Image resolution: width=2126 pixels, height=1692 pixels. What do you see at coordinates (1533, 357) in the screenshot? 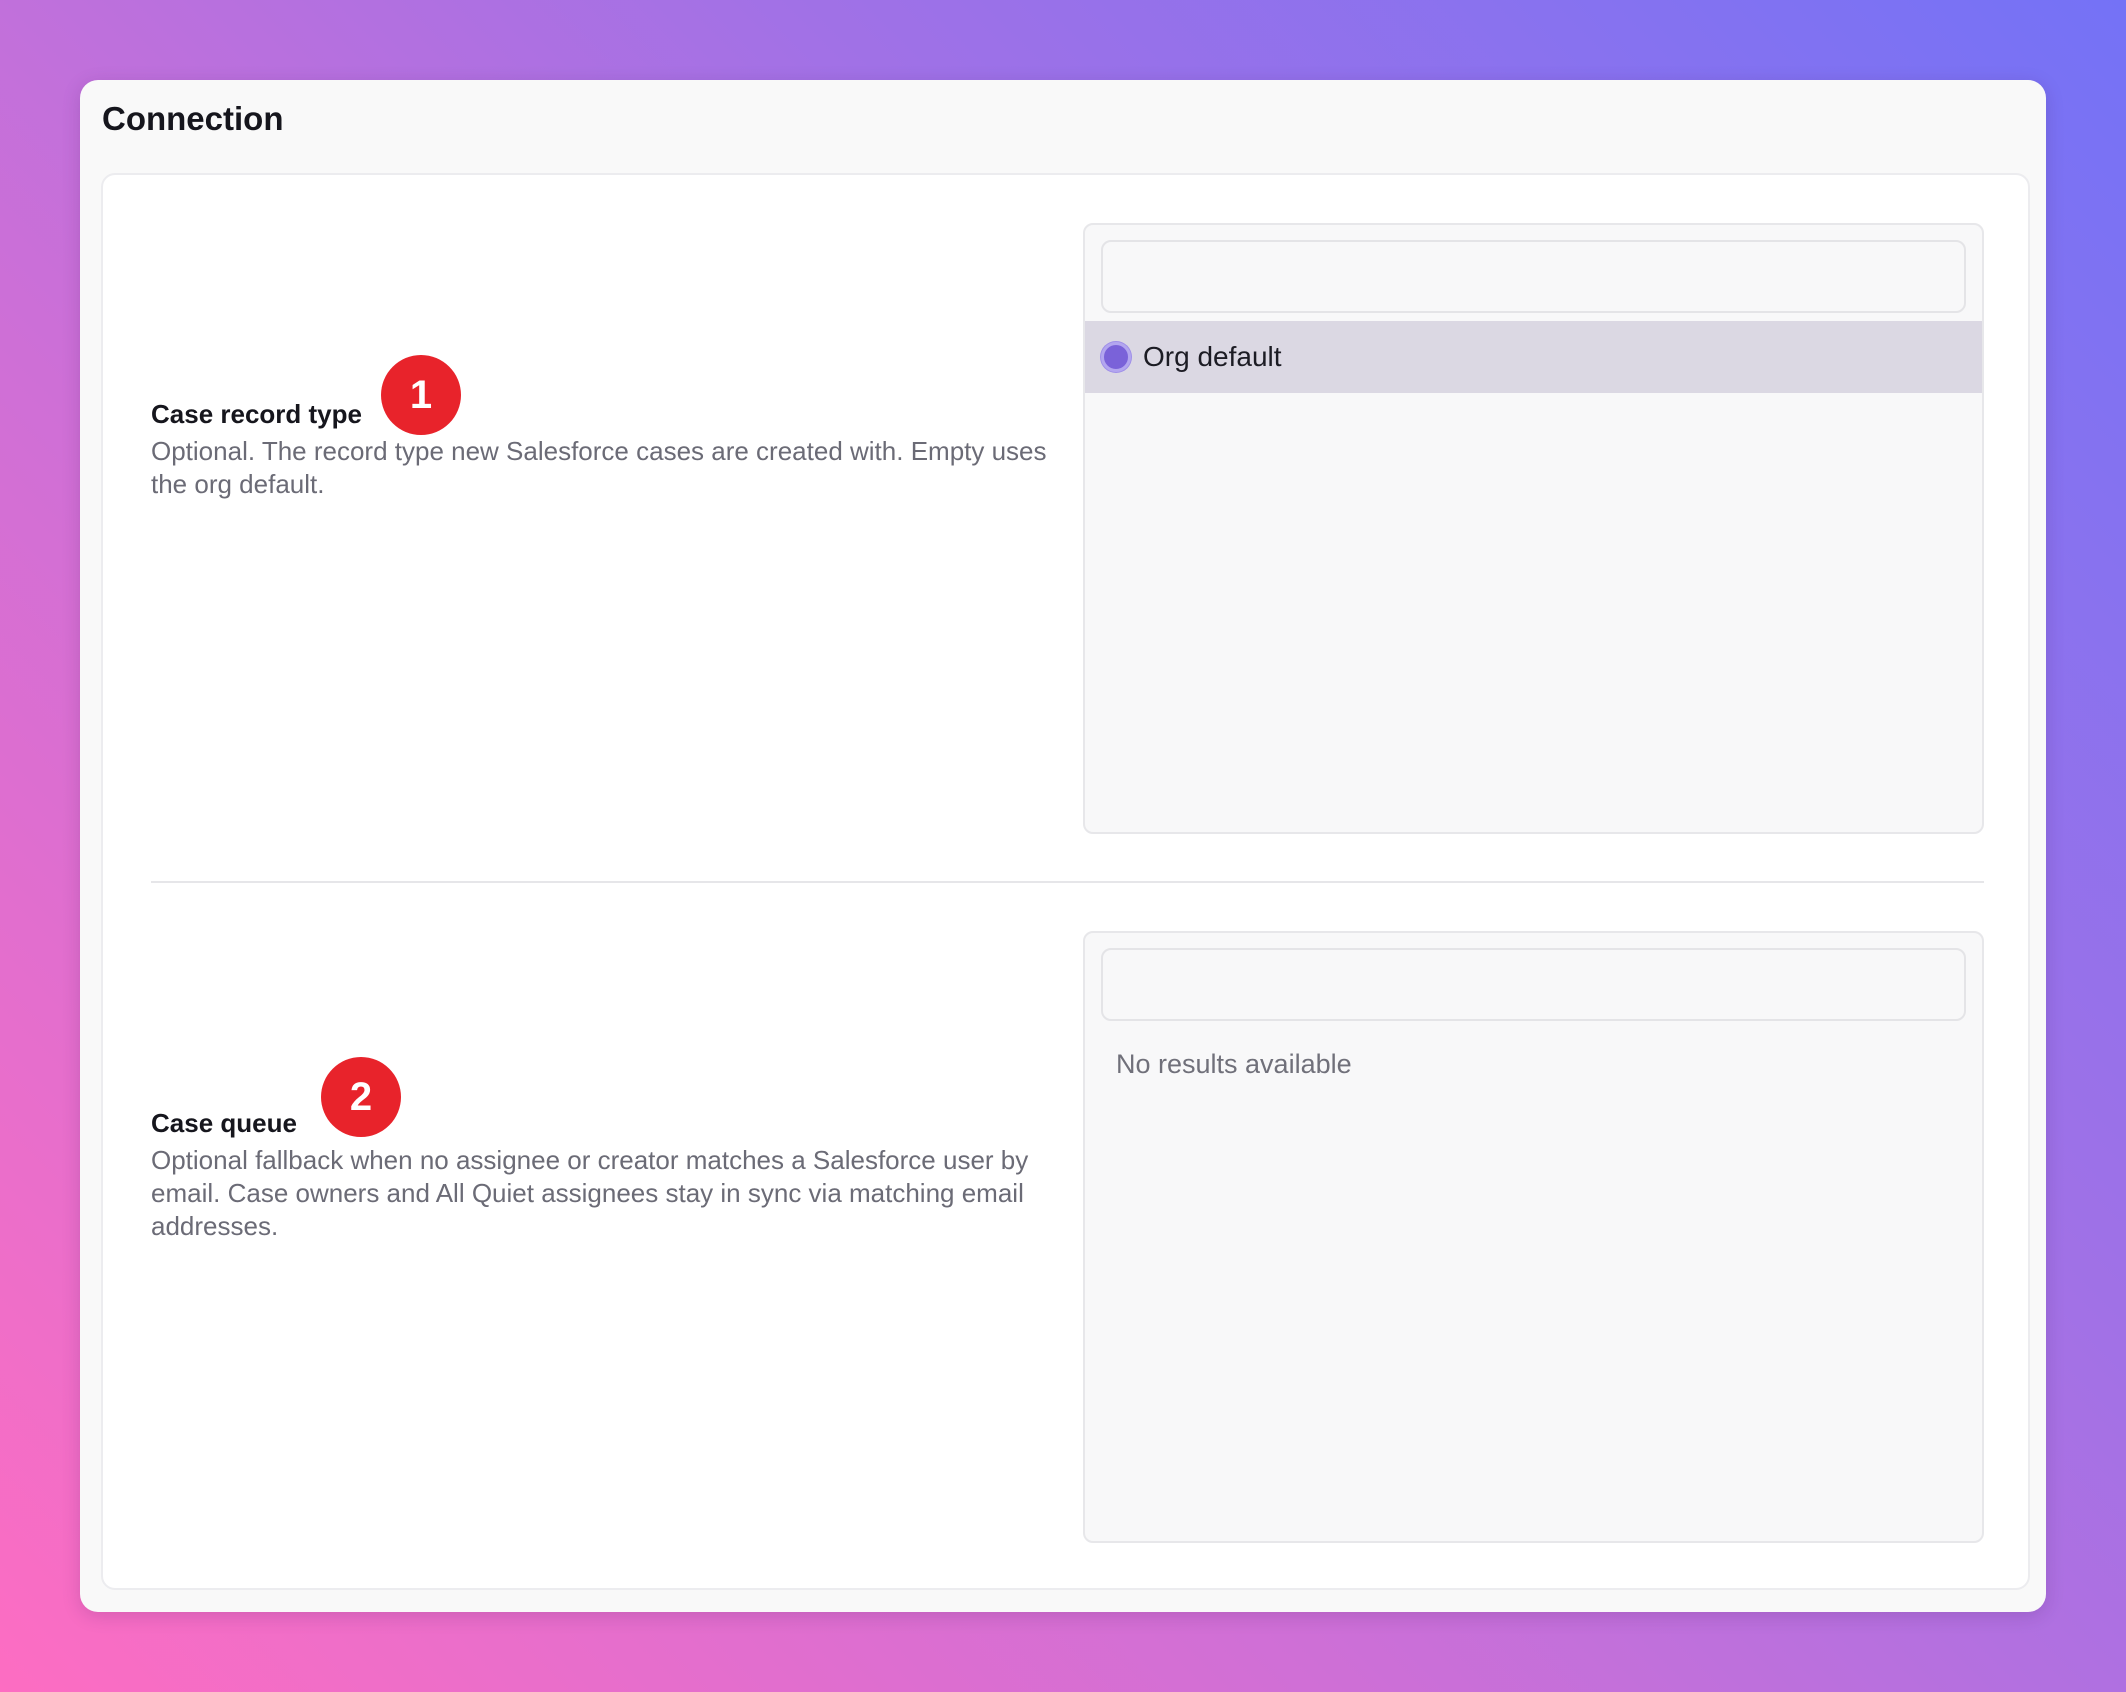
I see `option-org-default: Org default` at bounding box center [1533, 357].